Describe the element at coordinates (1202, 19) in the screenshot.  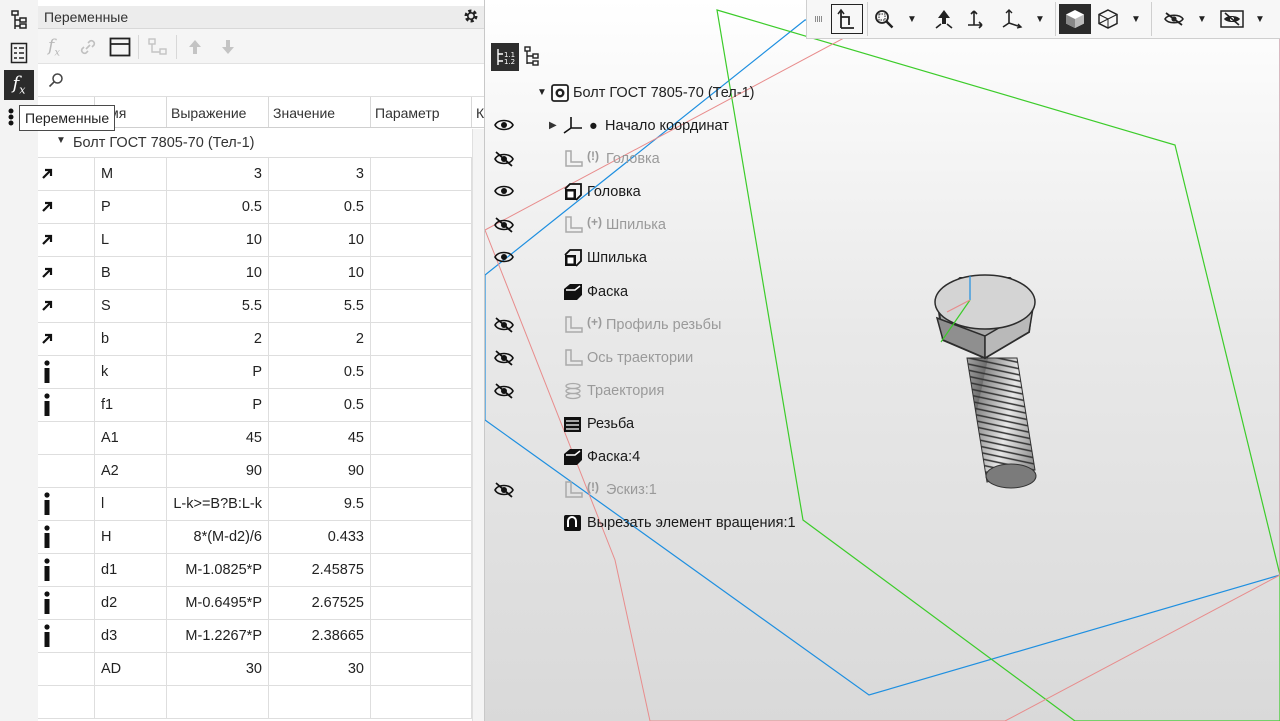
I see `hide-dropdown-icon: ▼` at that location.